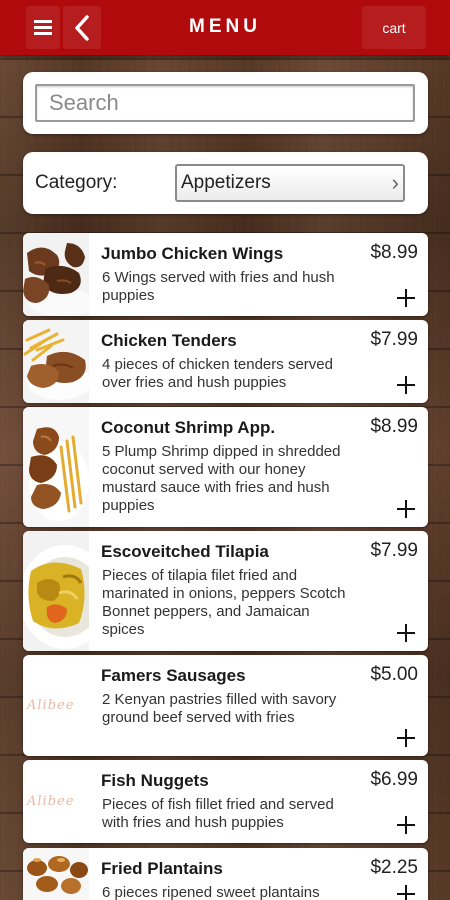 The height and width of the screenshot is (900, 450). Describe the element at coordinates (169, 340) in the screenshot. I see `item-name: Chicken Tenders` at that location.